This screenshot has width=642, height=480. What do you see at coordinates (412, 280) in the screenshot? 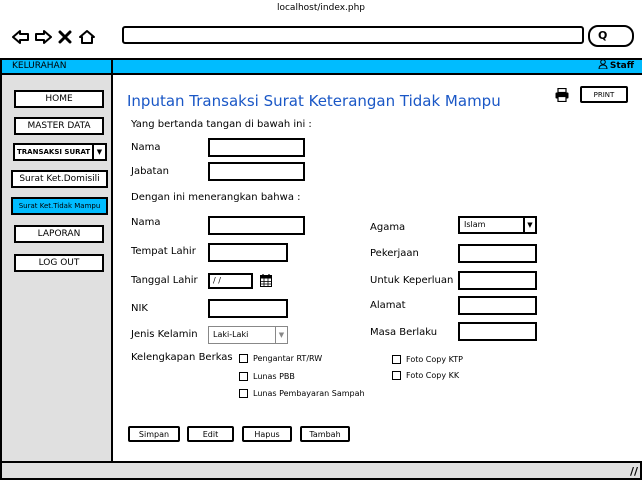
I see `purpose-label: Untuk Keperluan` at bounding box center [412, 280].